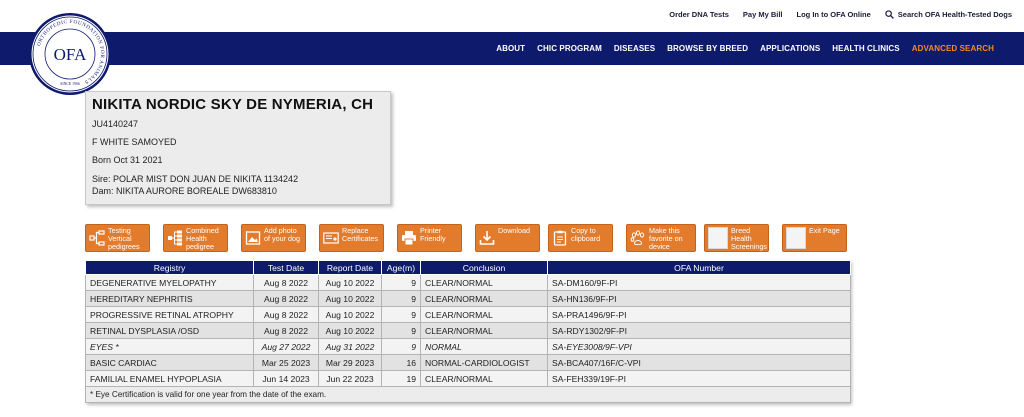 The width and height of the screenshot is (1024, 417). I want to click on search-dogs-label: Search OFA Health-Tested Dogs, so click(954, 14).